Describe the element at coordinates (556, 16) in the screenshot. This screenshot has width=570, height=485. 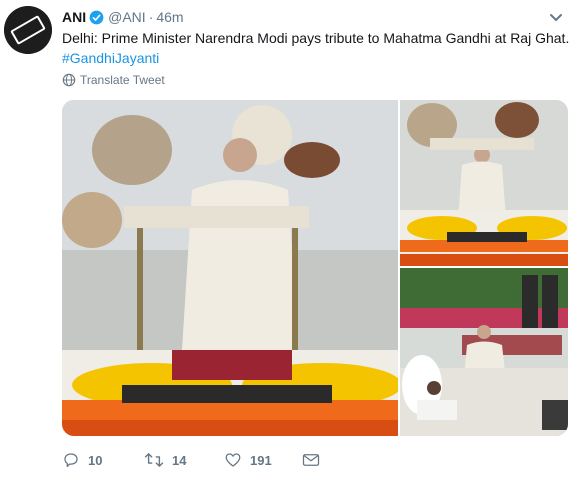
I see `chevron-down-icon` at that location.